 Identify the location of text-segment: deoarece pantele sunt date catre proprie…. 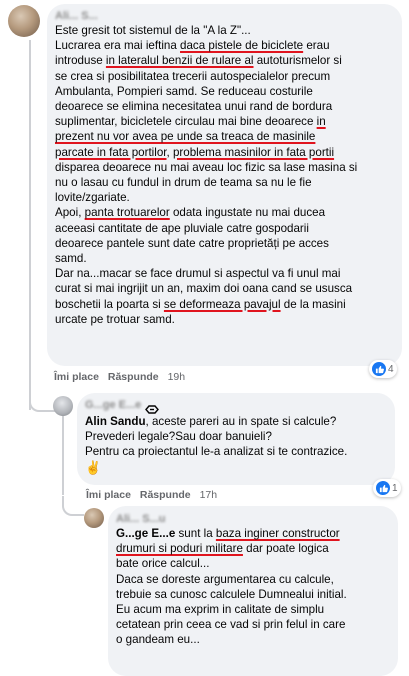
(192, 243).